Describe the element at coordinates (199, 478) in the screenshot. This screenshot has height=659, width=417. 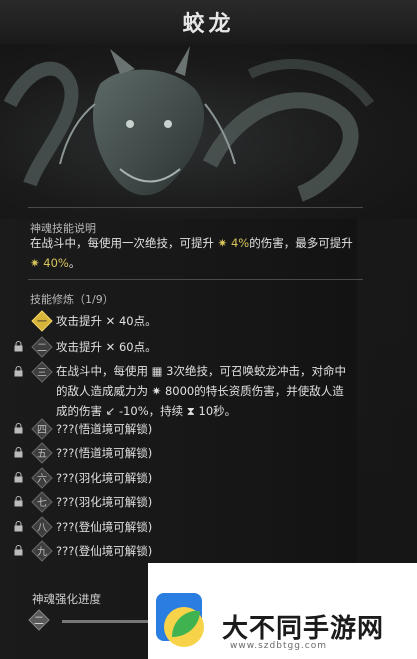
I see `training-row: 六 ???(羽化境可解锁)` at that location.